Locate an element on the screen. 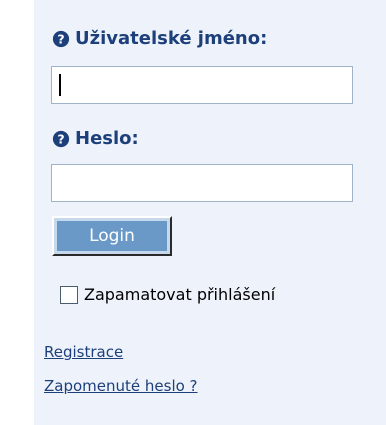 This screenshot has height=425, width=386. login-button-label: Login is located at coordinates (112, 236).